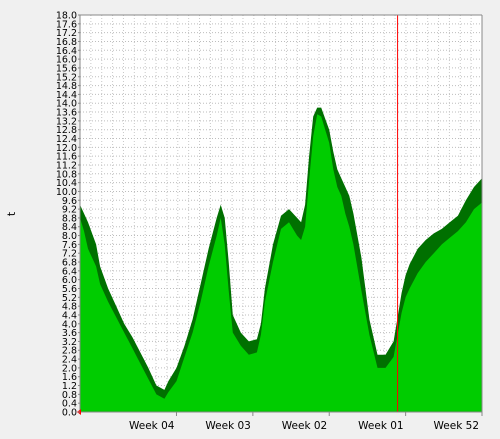 This screenshot has height=439, width=500. I want to click on x-tick-label: Week 04, so click(152, 426).